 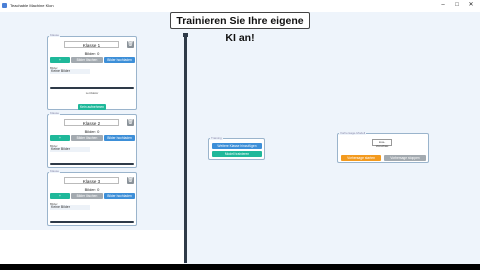 What do you see at coordinates (240, 28) in the screenshot?
I see `page-title: Trainieren Sie Ihre eigene KI an!` at bounding box center [240, 28].